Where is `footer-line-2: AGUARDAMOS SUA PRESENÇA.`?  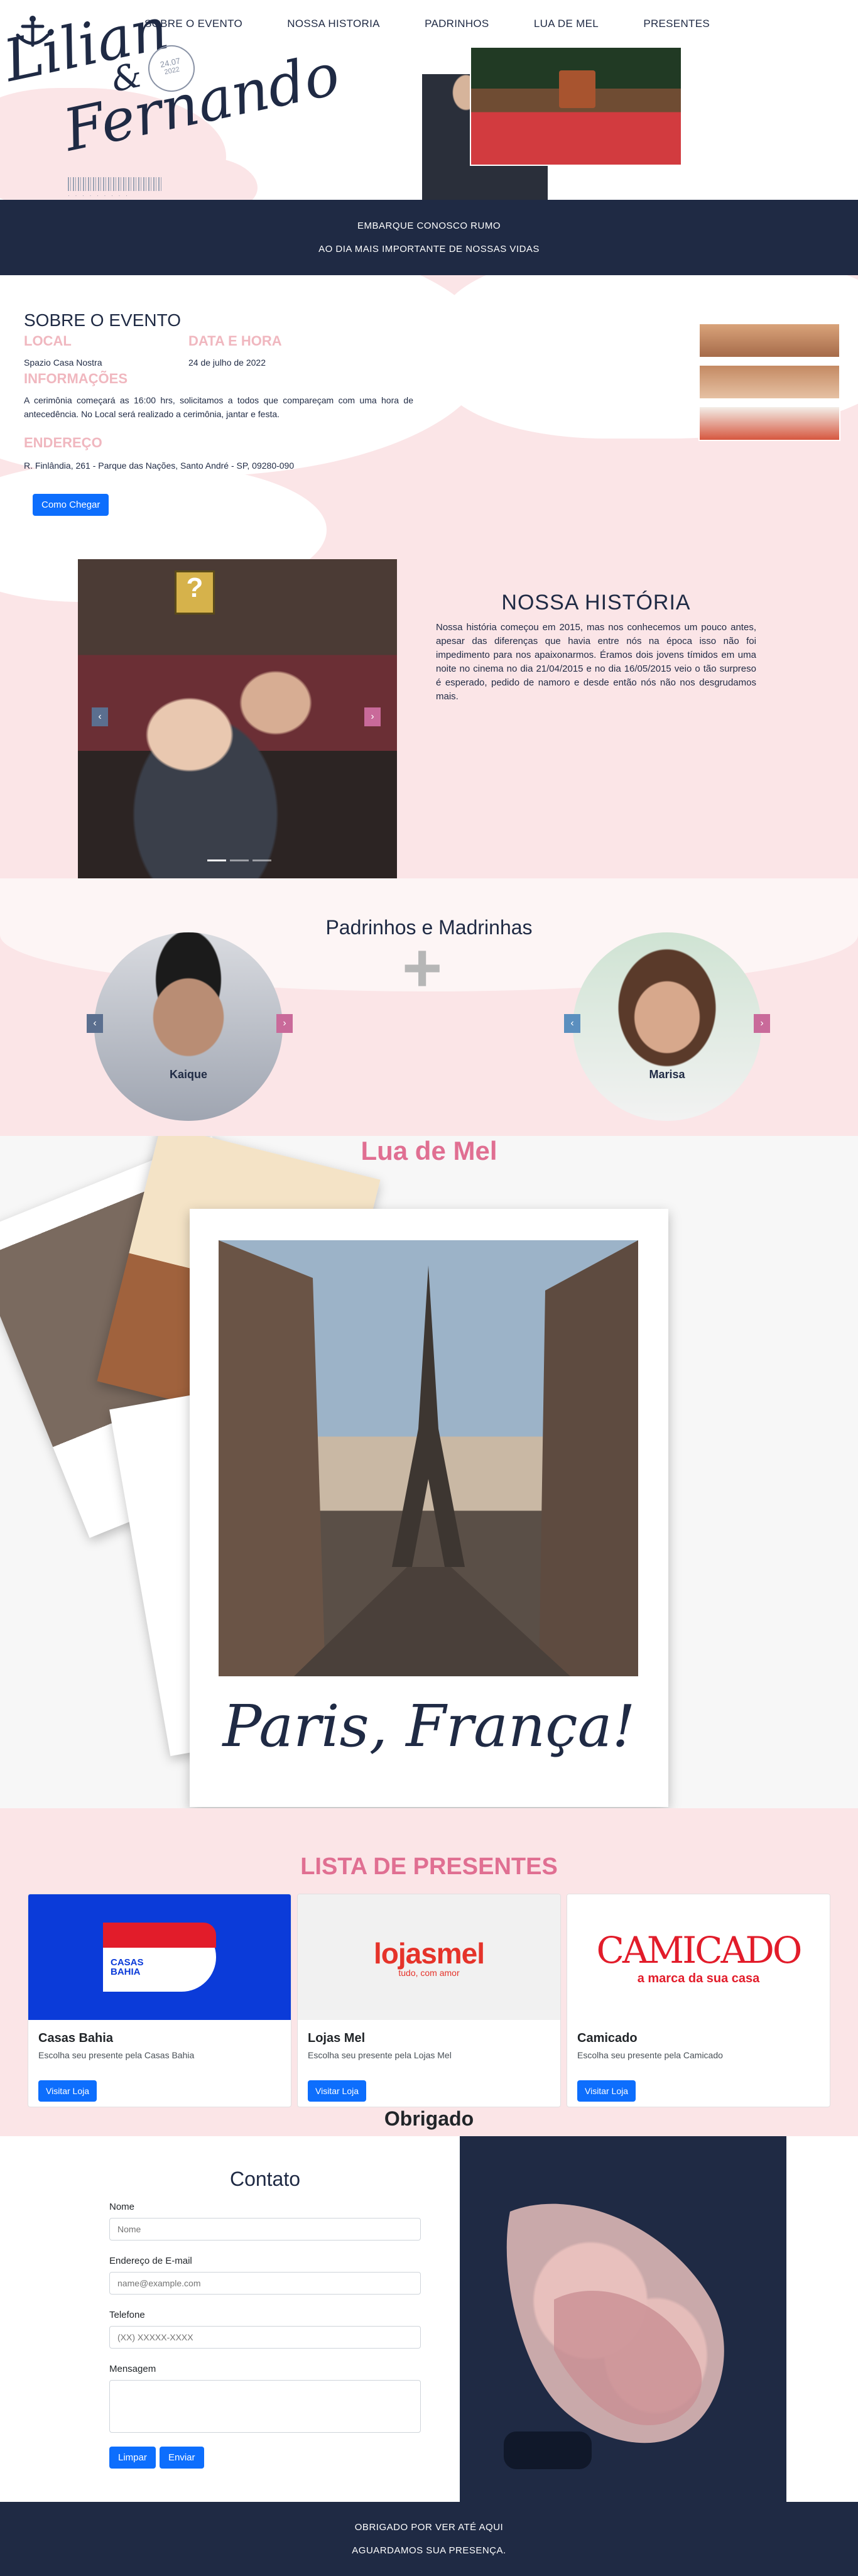 footer-line-2: AGUARDAMOS SUA PRESENÇA. is located at coordinates (429, 2550).